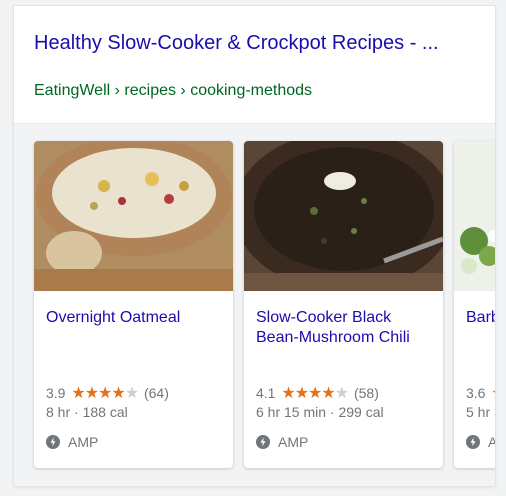 Image resolution: width=506 pixels, height=496 pixels. I want to click on recipe-title: Overnight Oatmeal, so click(136, 318).